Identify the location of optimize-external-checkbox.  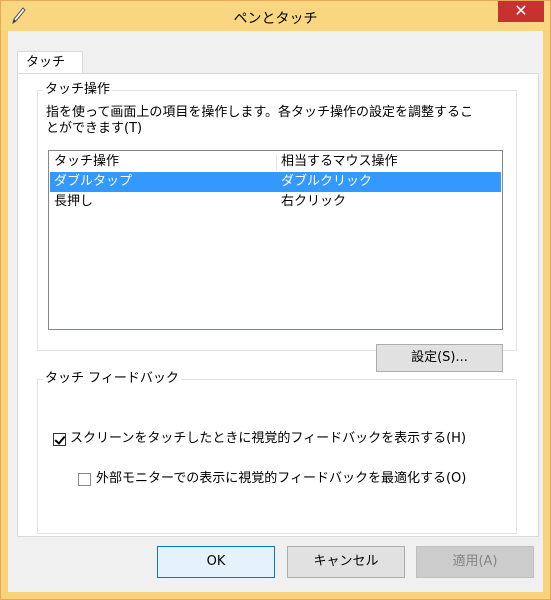
(84, 479).